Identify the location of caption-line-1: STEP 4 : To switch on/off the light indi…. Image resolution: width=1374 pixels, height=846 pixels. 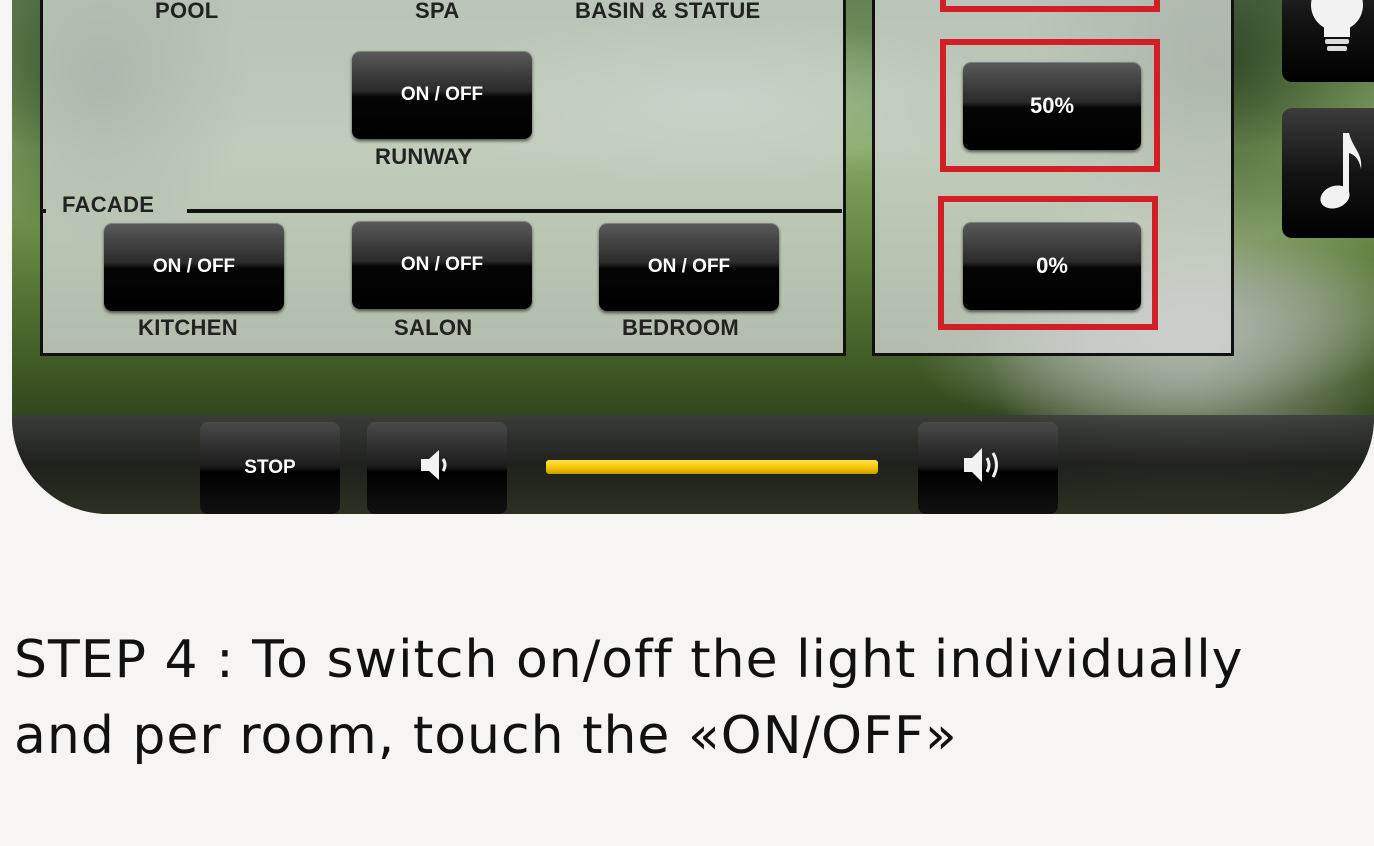
(629, 660).